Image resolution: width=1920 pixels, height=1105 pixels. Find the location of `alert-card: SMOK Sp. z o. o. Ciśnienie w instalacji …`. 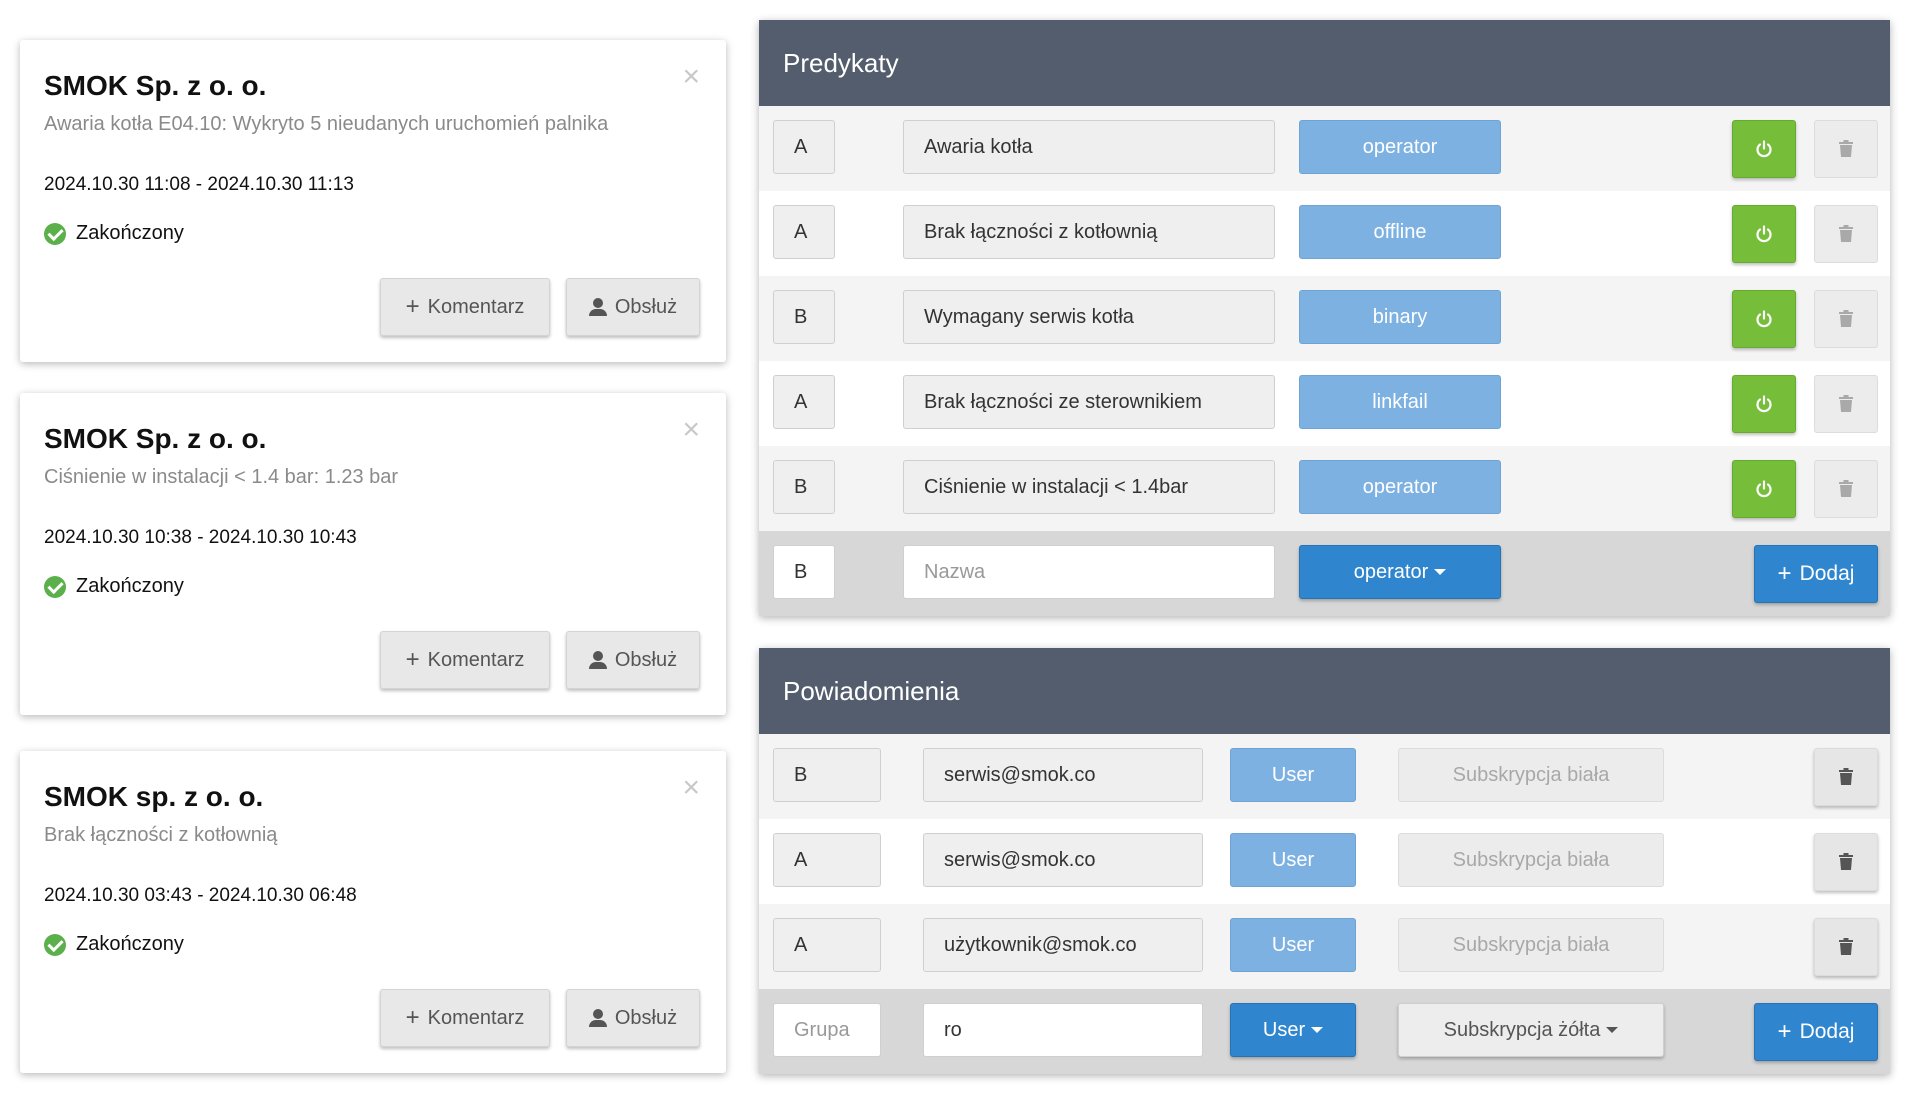

alert-card: SMOK Sp. z o. o. Ciśnienie w instalacji … is located at coordinates (373, 554).